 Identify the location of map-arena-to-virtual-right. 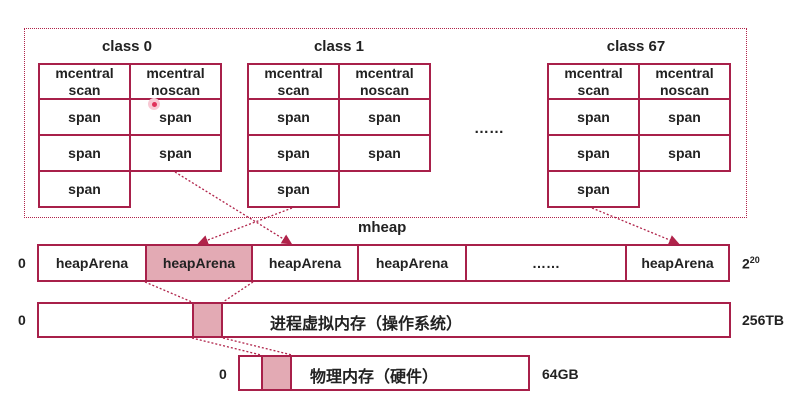
(238, 292).